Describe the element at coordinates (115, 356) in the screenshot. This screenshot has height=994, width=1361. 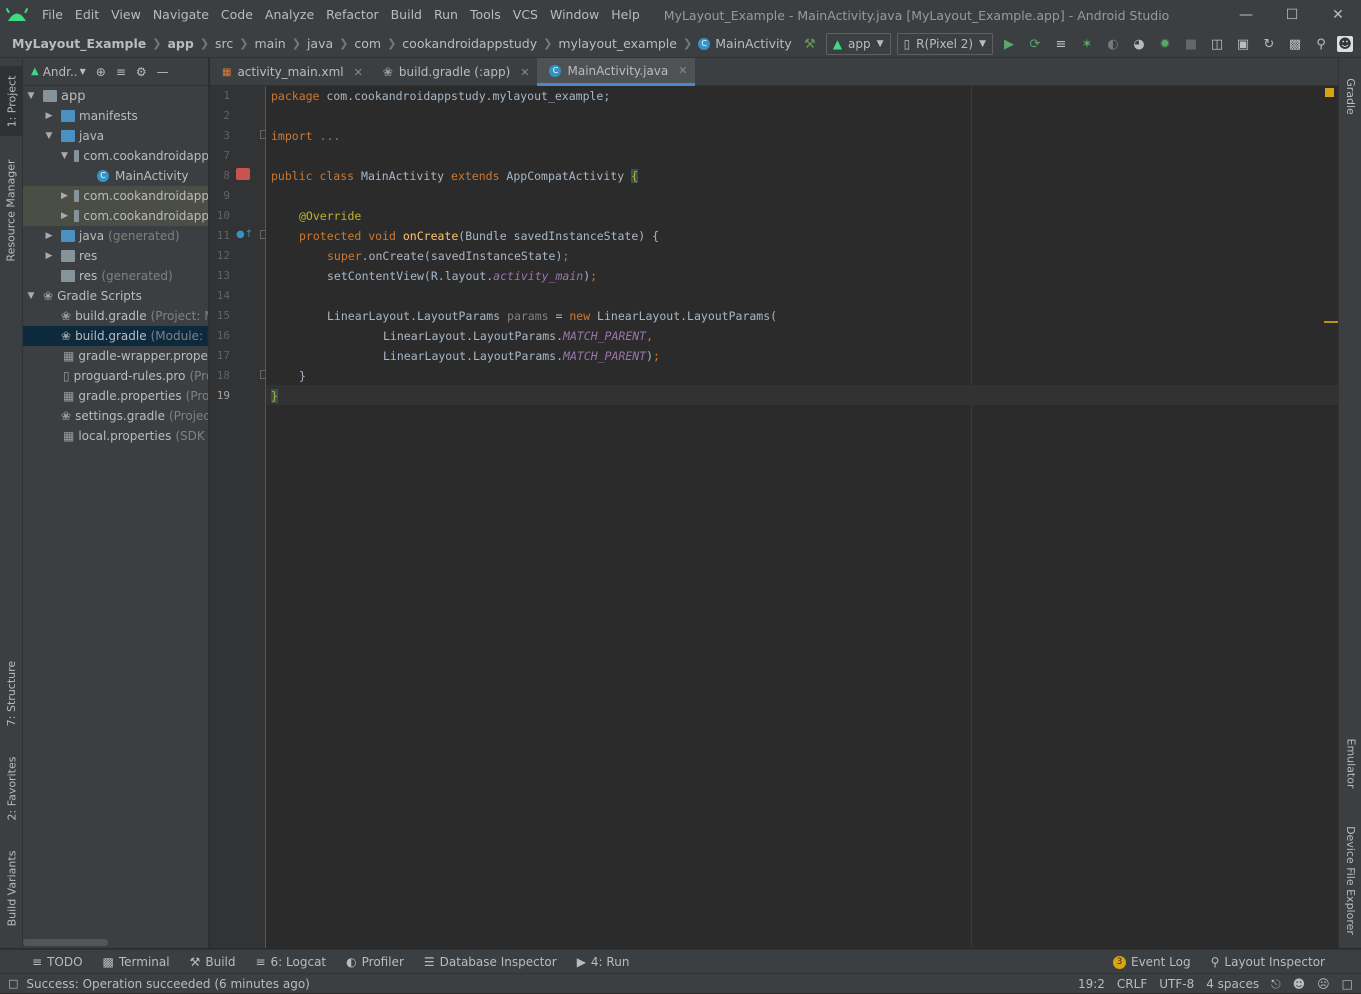
I see `tree-item: ▦gradle-wrapper.propertie` at that location.